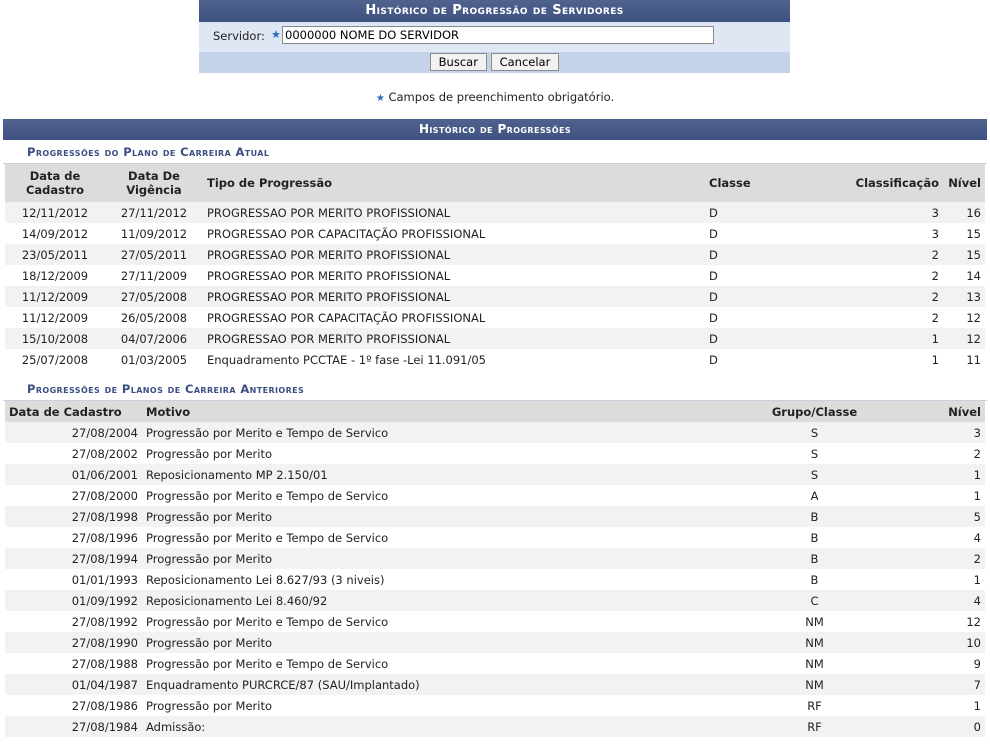  What do you see at coordinates (926, 432) in the screenshot?
I see `cell-nivel: 3` at bounding box center [926, 432].